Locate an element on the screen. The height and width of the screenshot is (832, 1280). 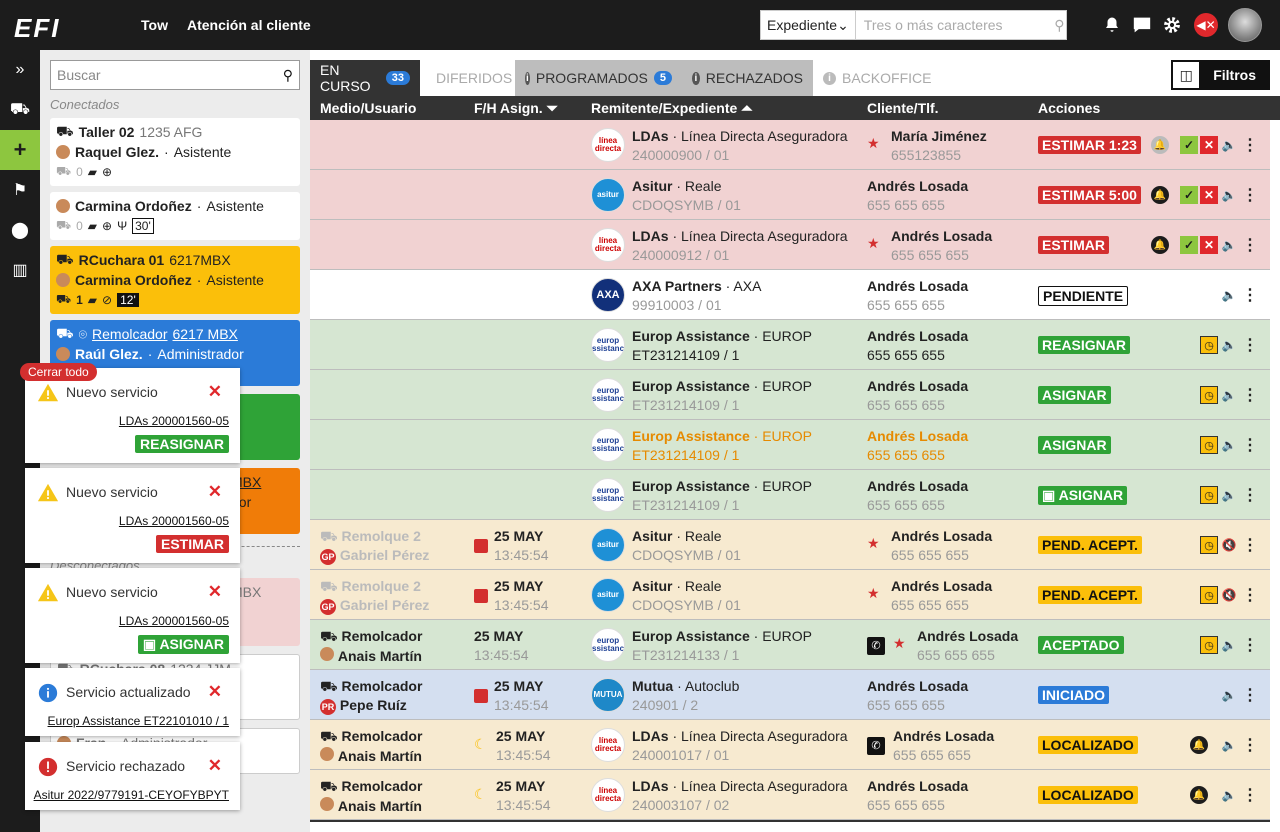
app-logo: EFI is located at coordinates (37, 28).